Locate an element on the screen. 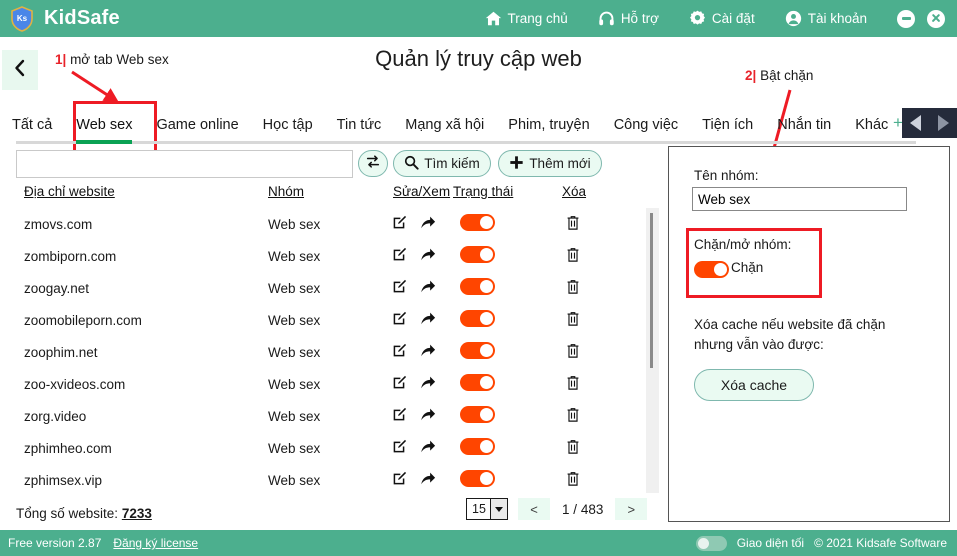 The image size is (957, 556). table-row: zphimheo.com Web sex is located at coordinates (330, 448).